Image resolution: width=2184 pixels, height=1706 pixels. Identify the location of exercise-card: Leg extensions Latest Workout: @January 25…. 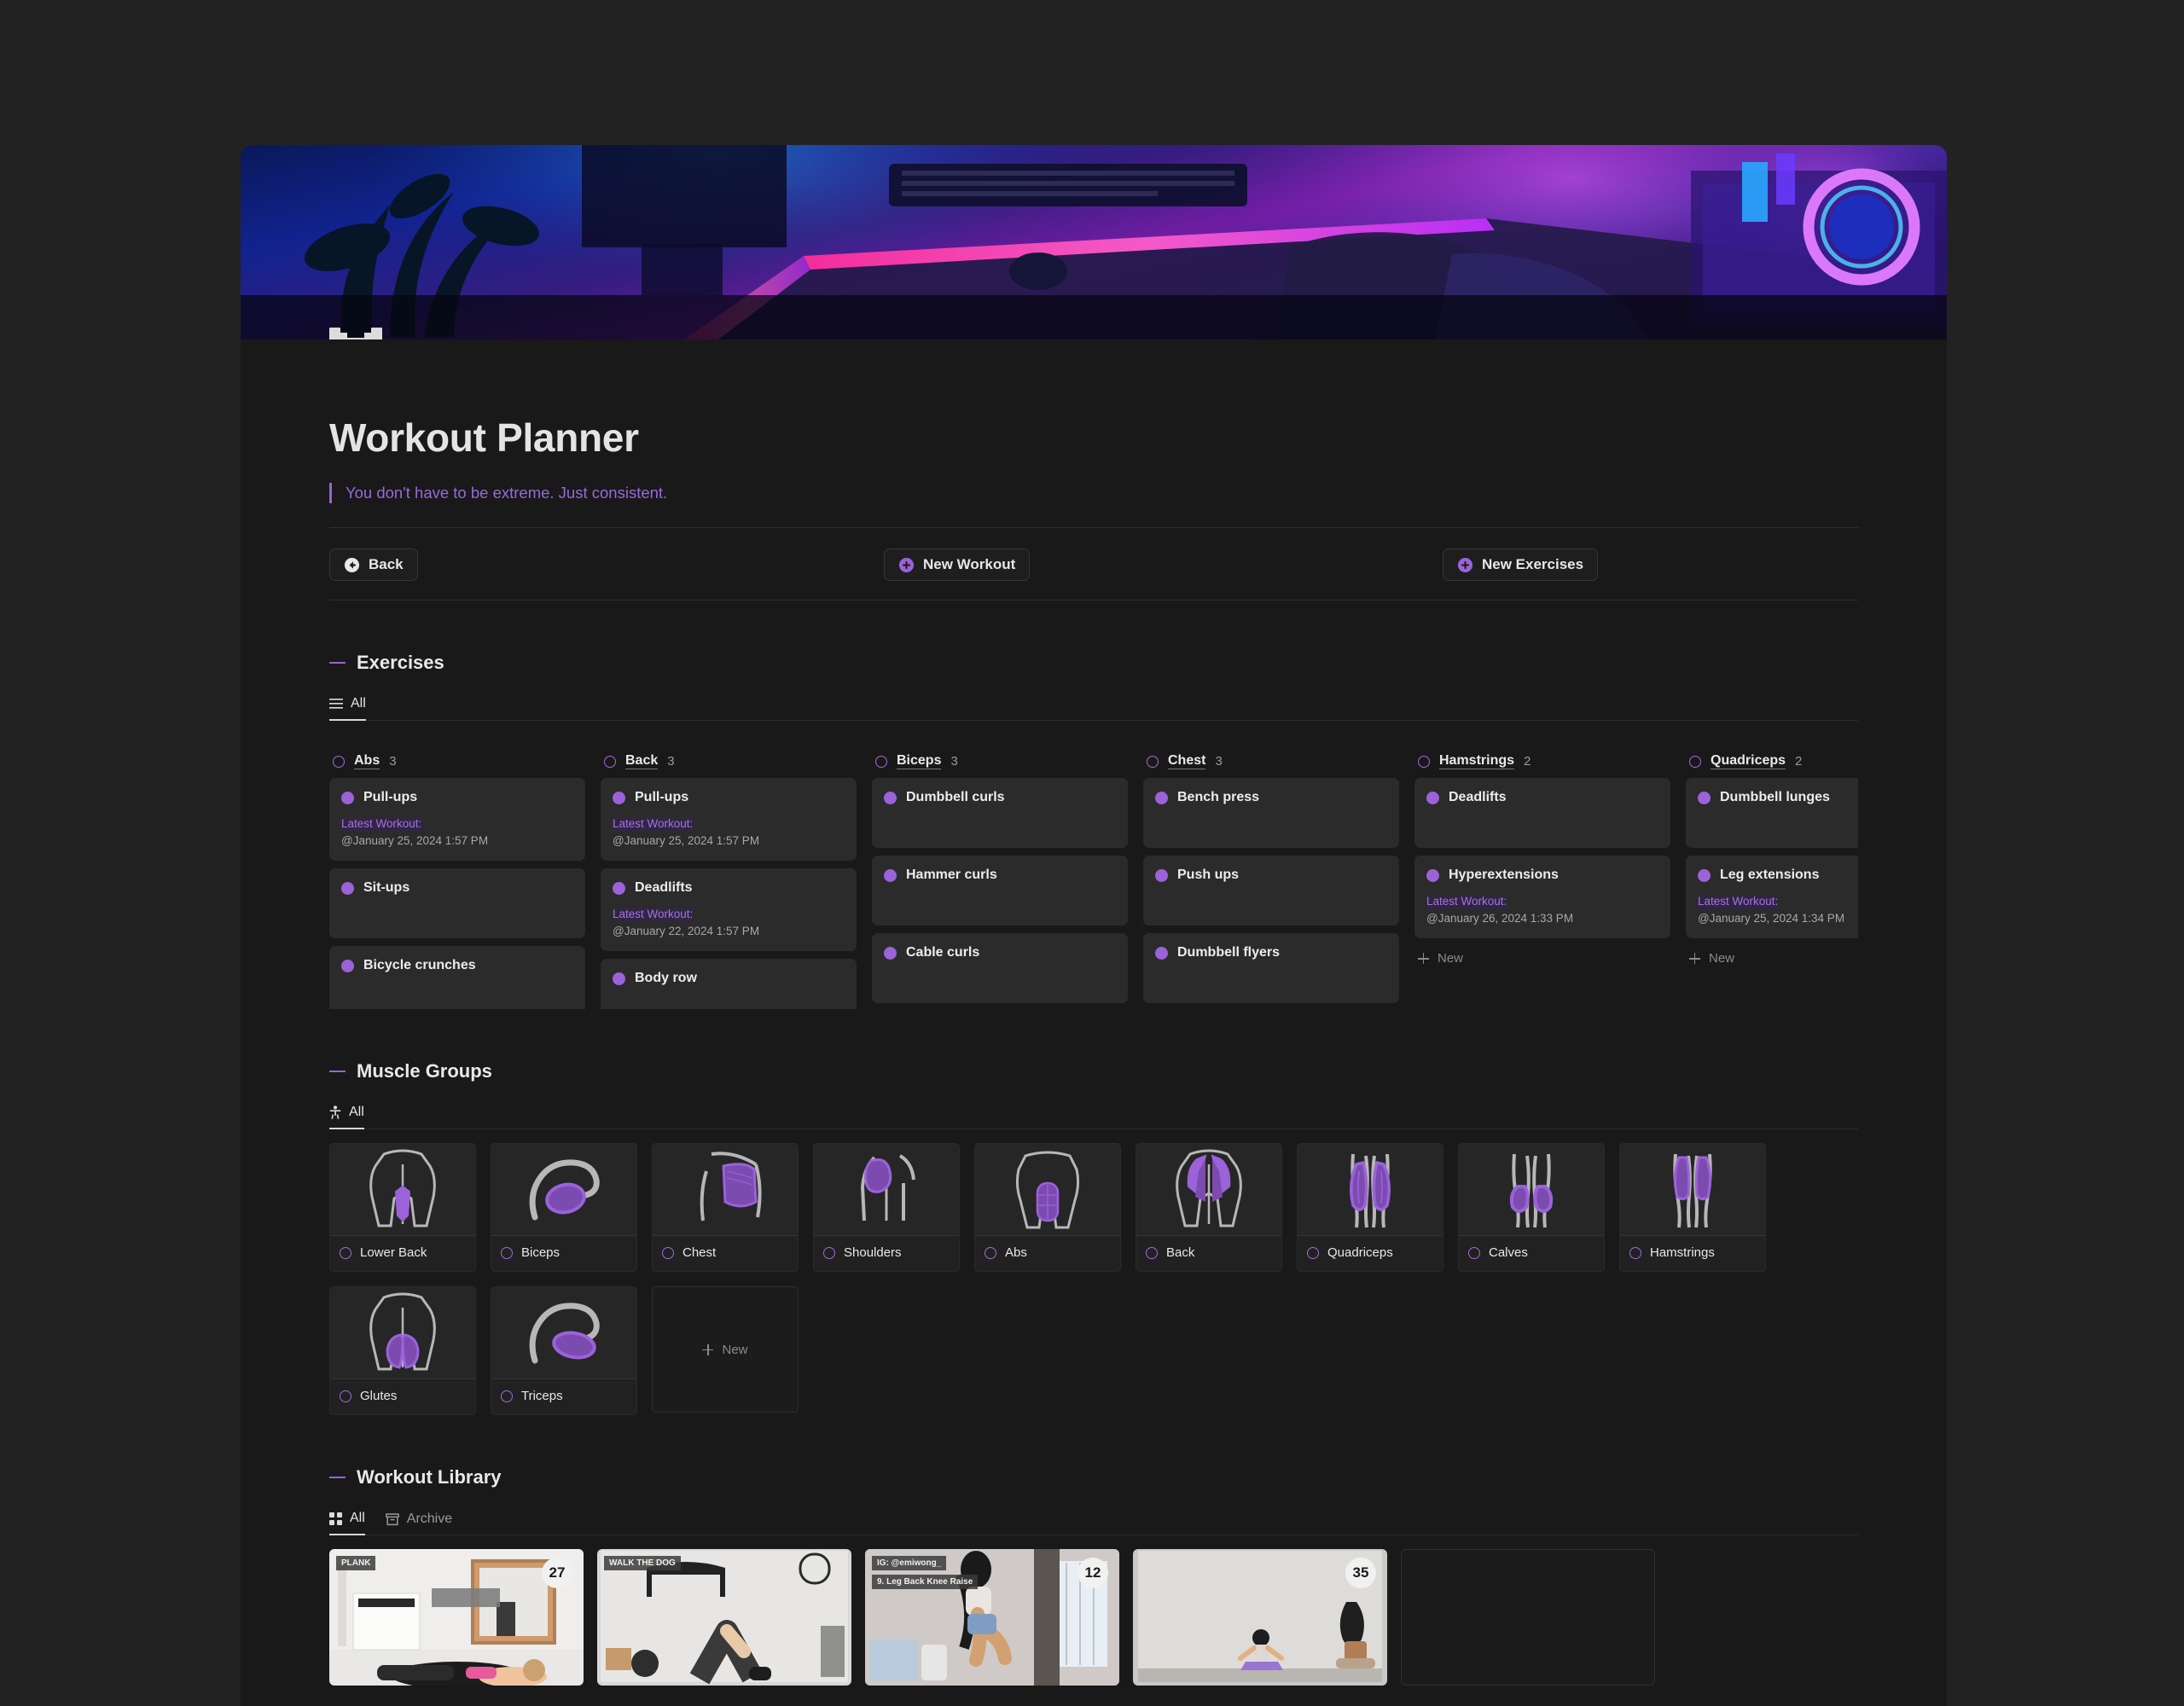
(1772, 897).